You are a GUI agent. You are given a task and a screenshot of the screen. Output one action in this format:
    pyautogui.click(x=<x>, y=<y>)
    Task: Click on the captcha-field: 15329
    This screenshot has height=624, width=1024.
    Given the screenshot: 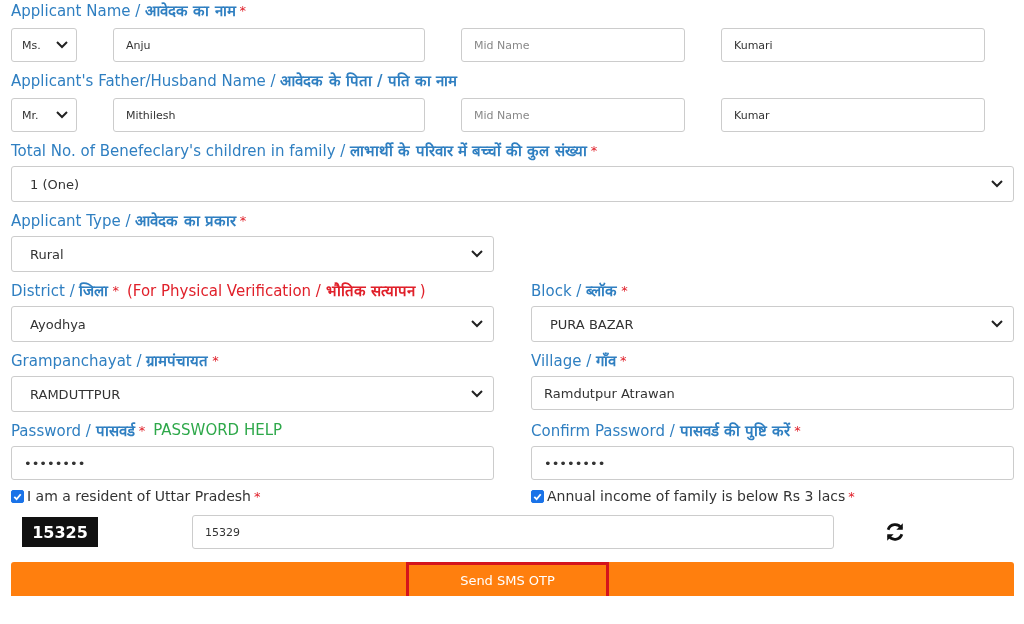 What is the action you would take?
    pyautogui.click(x=513, y=532)
    